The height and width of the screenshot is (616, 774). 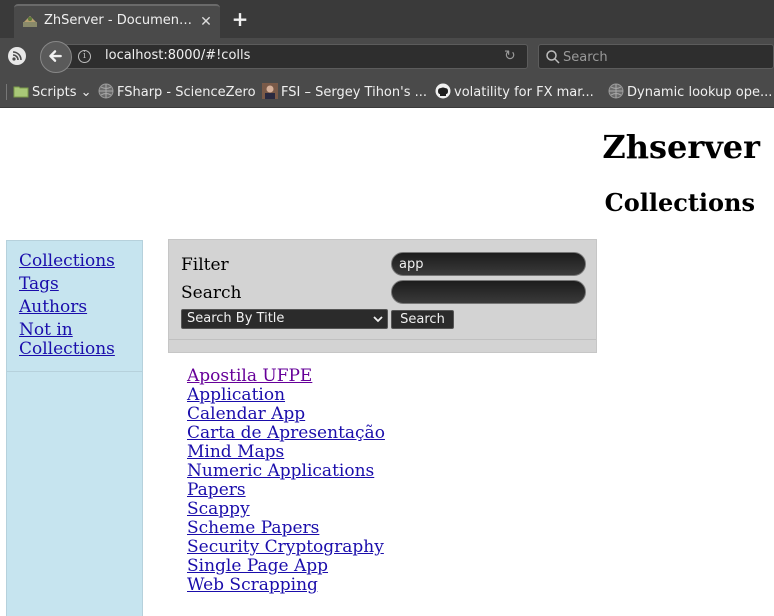 What do you see at coordinates (387, 585) in the screenshot?
I see `list-item: Web Scrapping` at bounding box center [387, 585].